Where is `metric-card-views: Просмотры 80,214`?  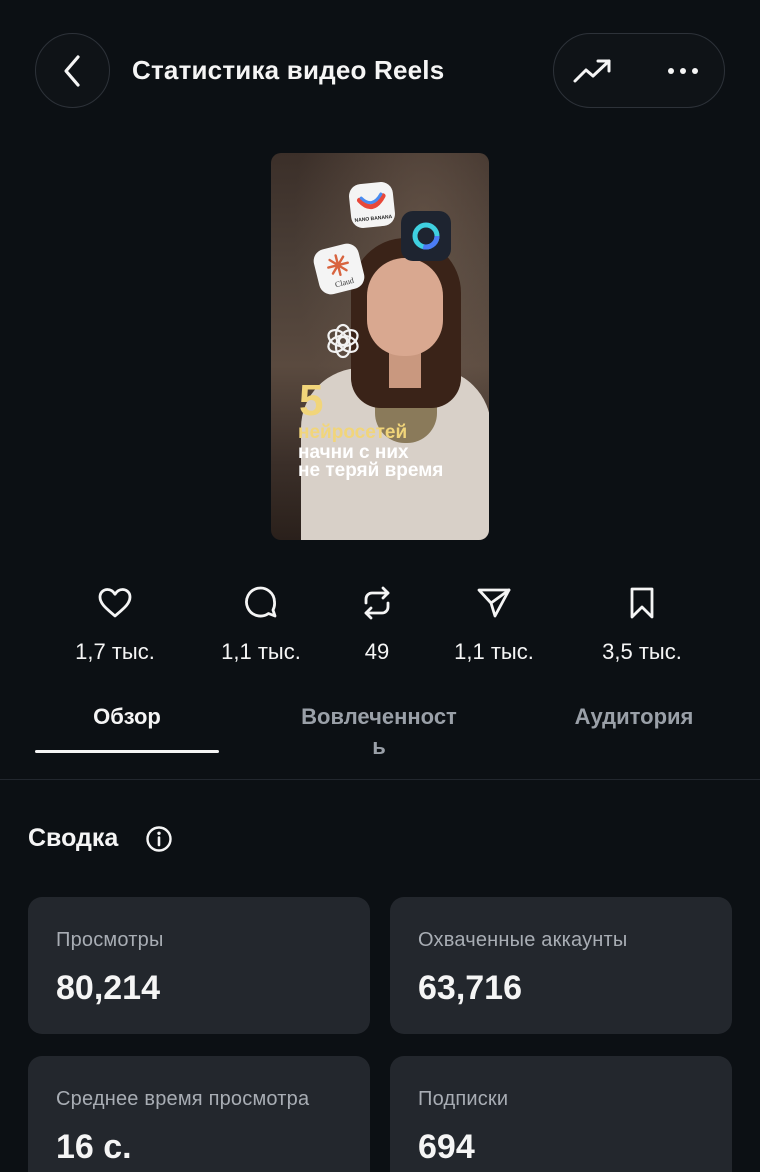 metric-card-views: Просмотры 80,214 is located at coordinates (199, 965).